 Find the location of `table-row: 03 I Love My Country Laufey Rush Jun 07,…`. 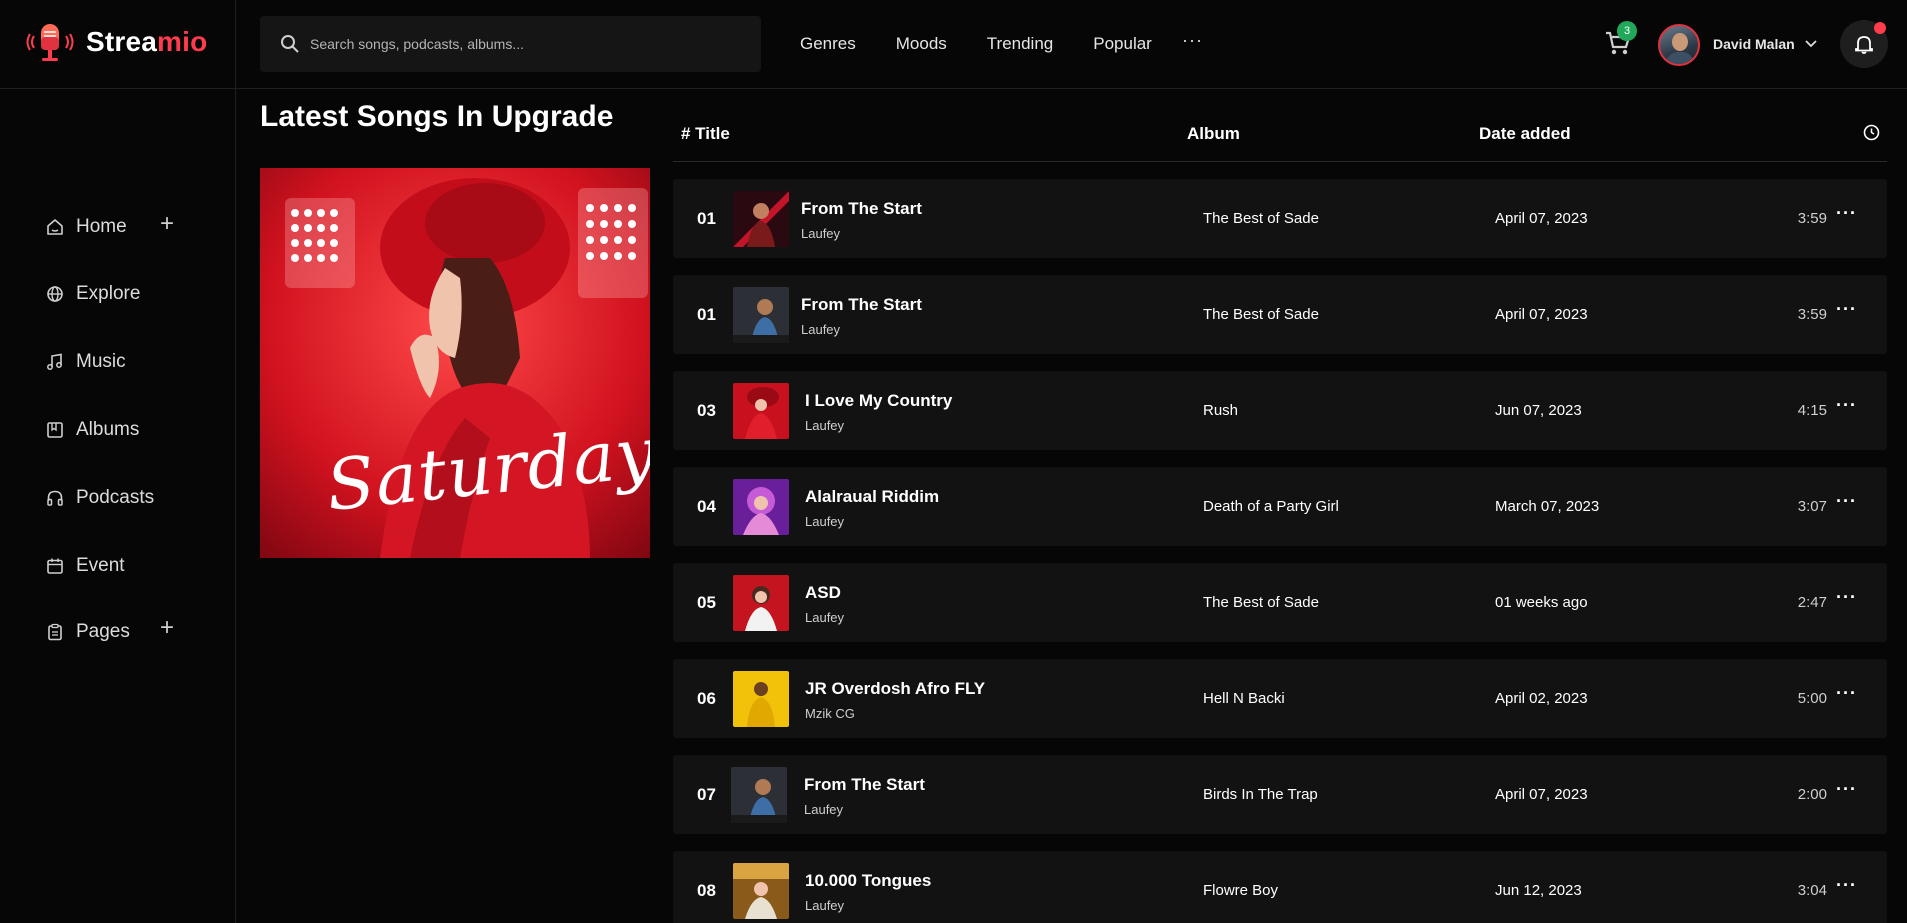

table-row: 03 I Love My Country Laufey Rush Jun 07,… is located at coordinates (1280, 410).